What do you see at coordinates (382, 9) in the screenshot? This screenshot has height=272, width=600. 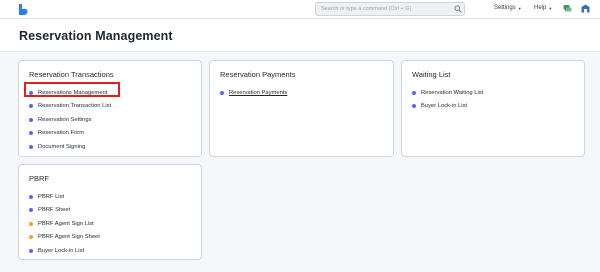 I see `search-input` at bounding box center [382, 9].